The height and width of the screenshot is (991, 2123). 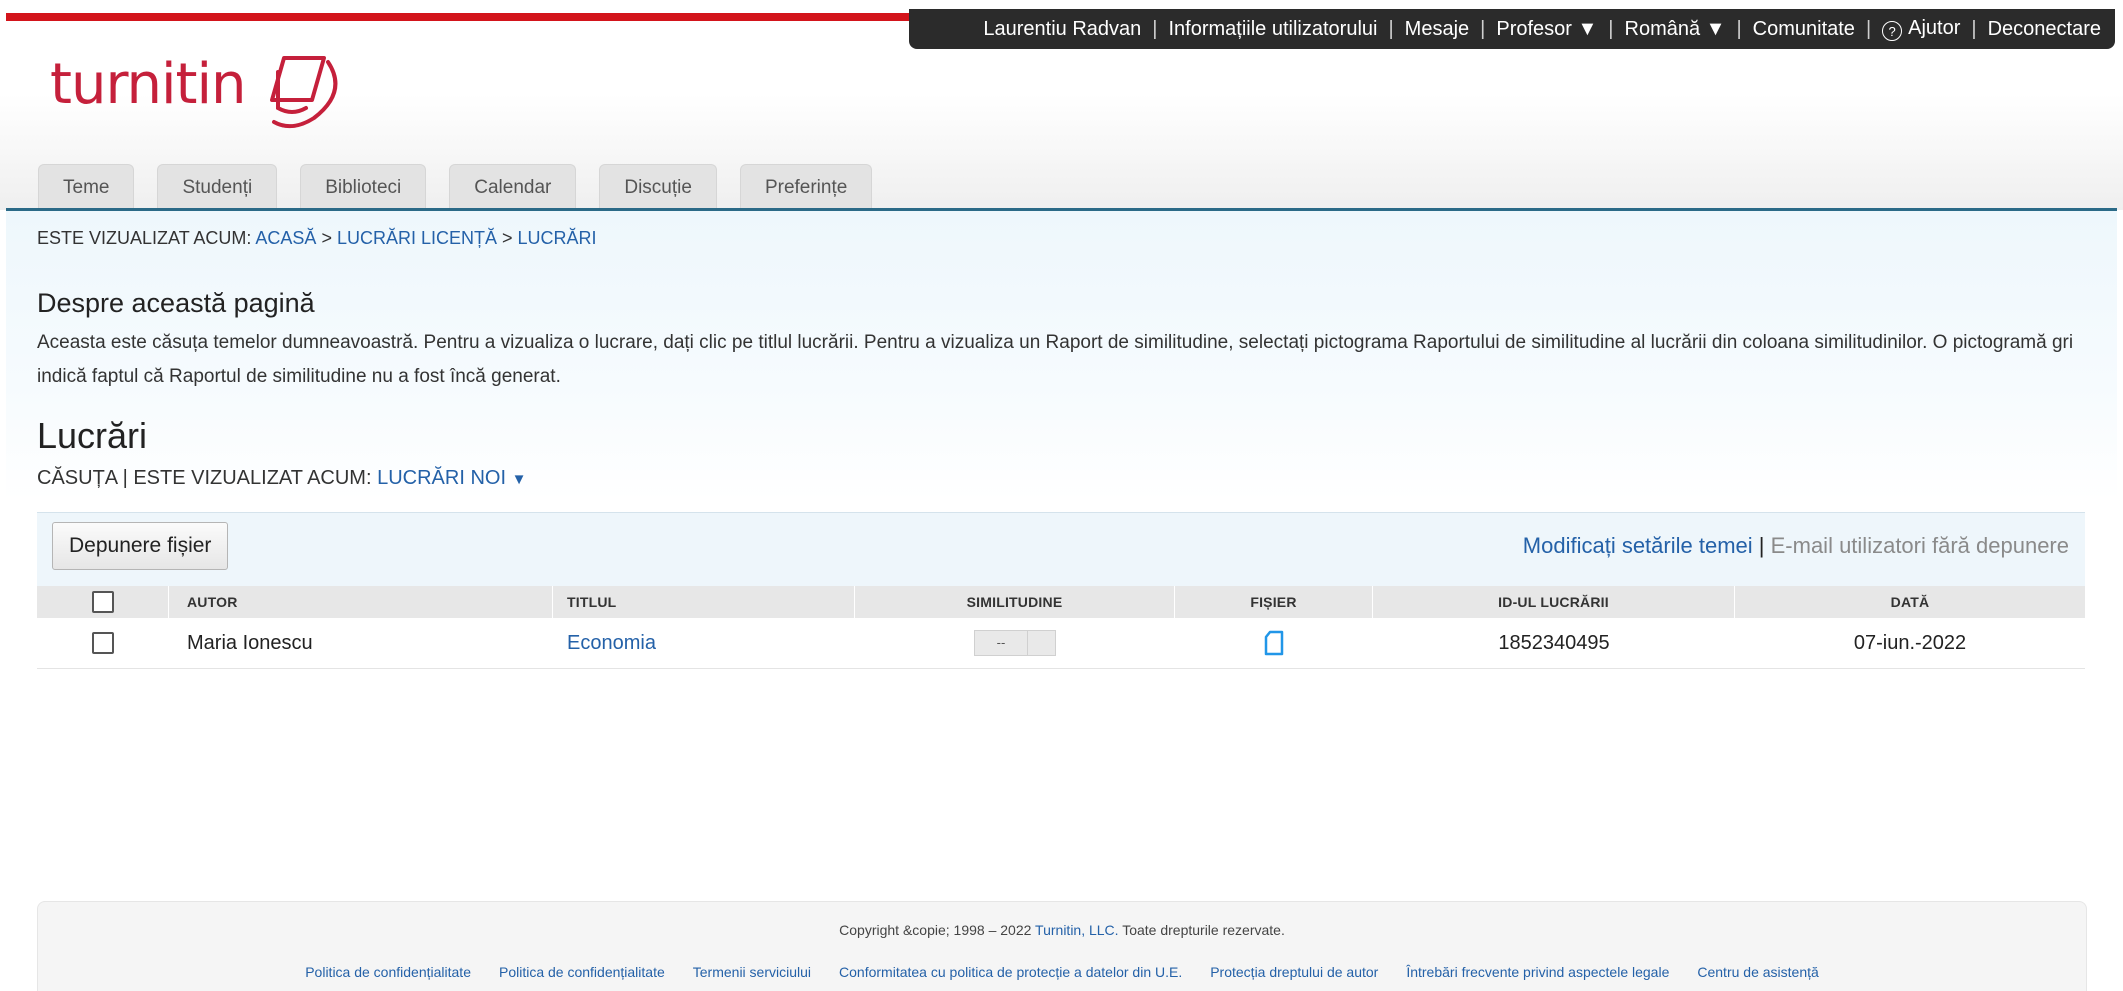 I want to click on select-all-cell, so click(x=103, y=602).